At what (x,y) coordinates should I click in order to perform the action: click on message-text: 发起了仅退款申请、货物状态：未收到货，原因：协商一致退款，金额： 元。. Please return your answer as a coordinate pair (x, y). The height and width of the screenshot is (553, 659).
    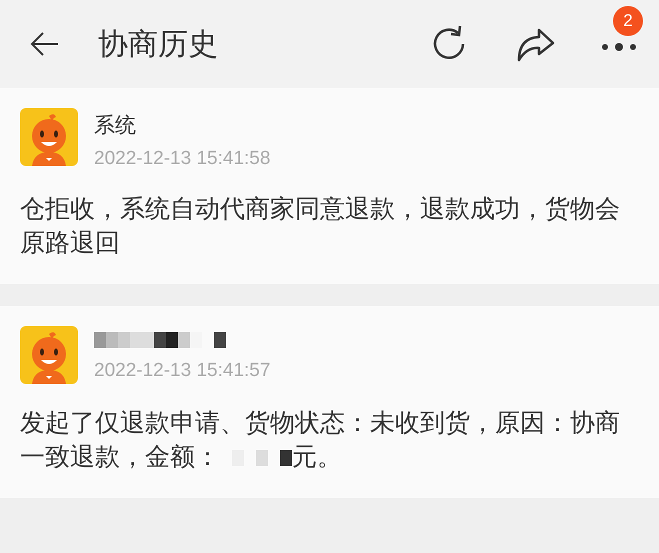
    Looking at the image, I should click on (320, 440).